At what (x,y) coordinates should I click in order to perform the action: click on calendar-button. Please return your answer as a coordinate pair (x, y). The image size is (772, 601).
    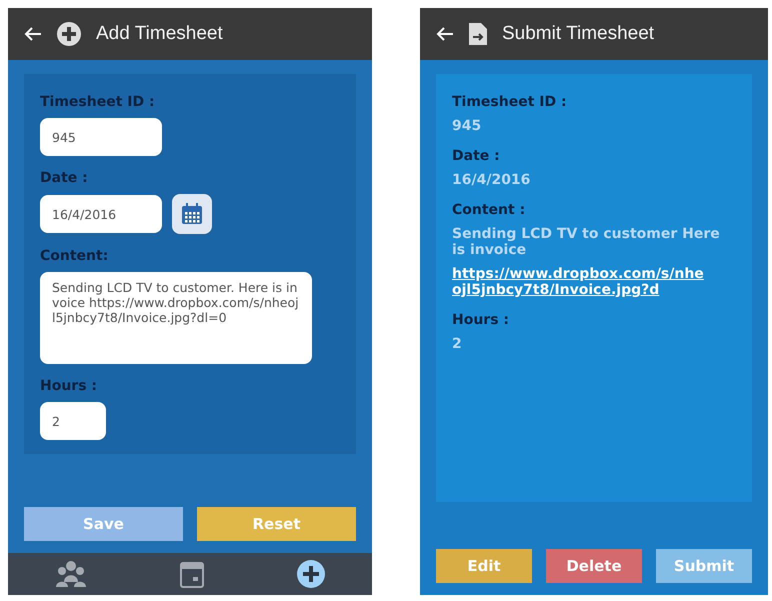
    Looking at the image, I should click on (192, 214).